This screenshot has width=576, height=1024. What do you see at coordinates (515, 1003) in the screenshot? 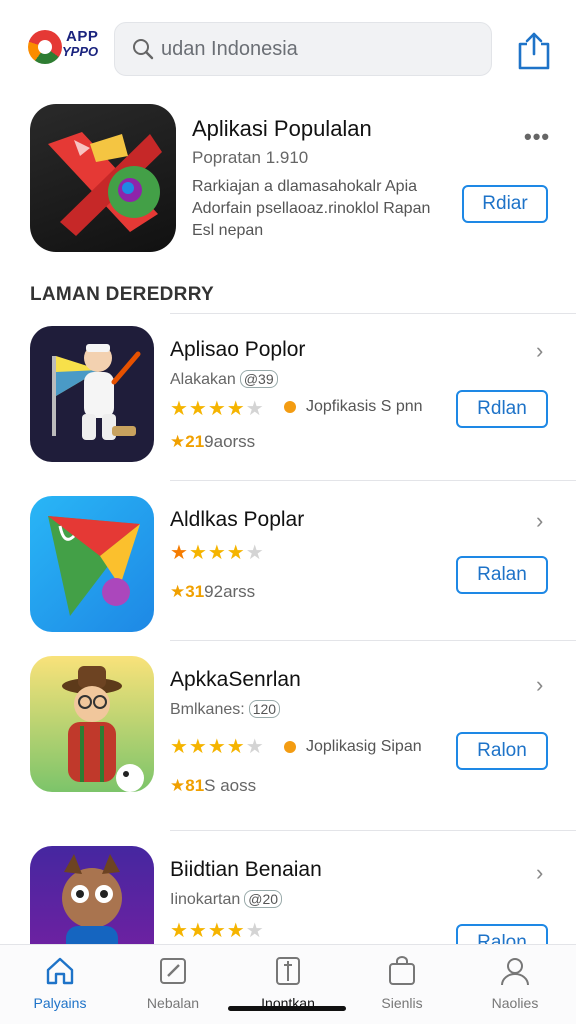
I see `nav-label: Naolies` at bounding box center [515, 1003].